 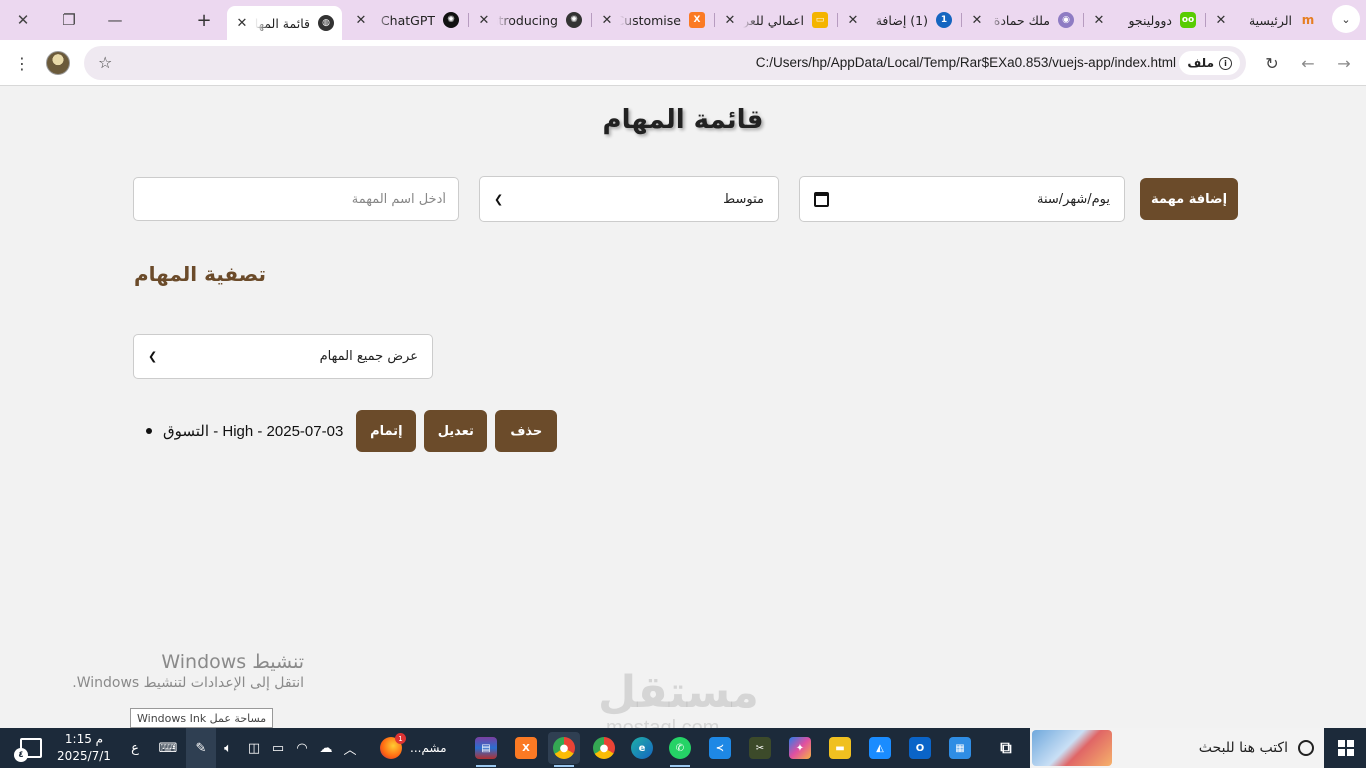 What do you see at coordinates (499, 199) in the screenshot?
I see `chevron-down-icon: ❯` at bounding box center [499, 199].